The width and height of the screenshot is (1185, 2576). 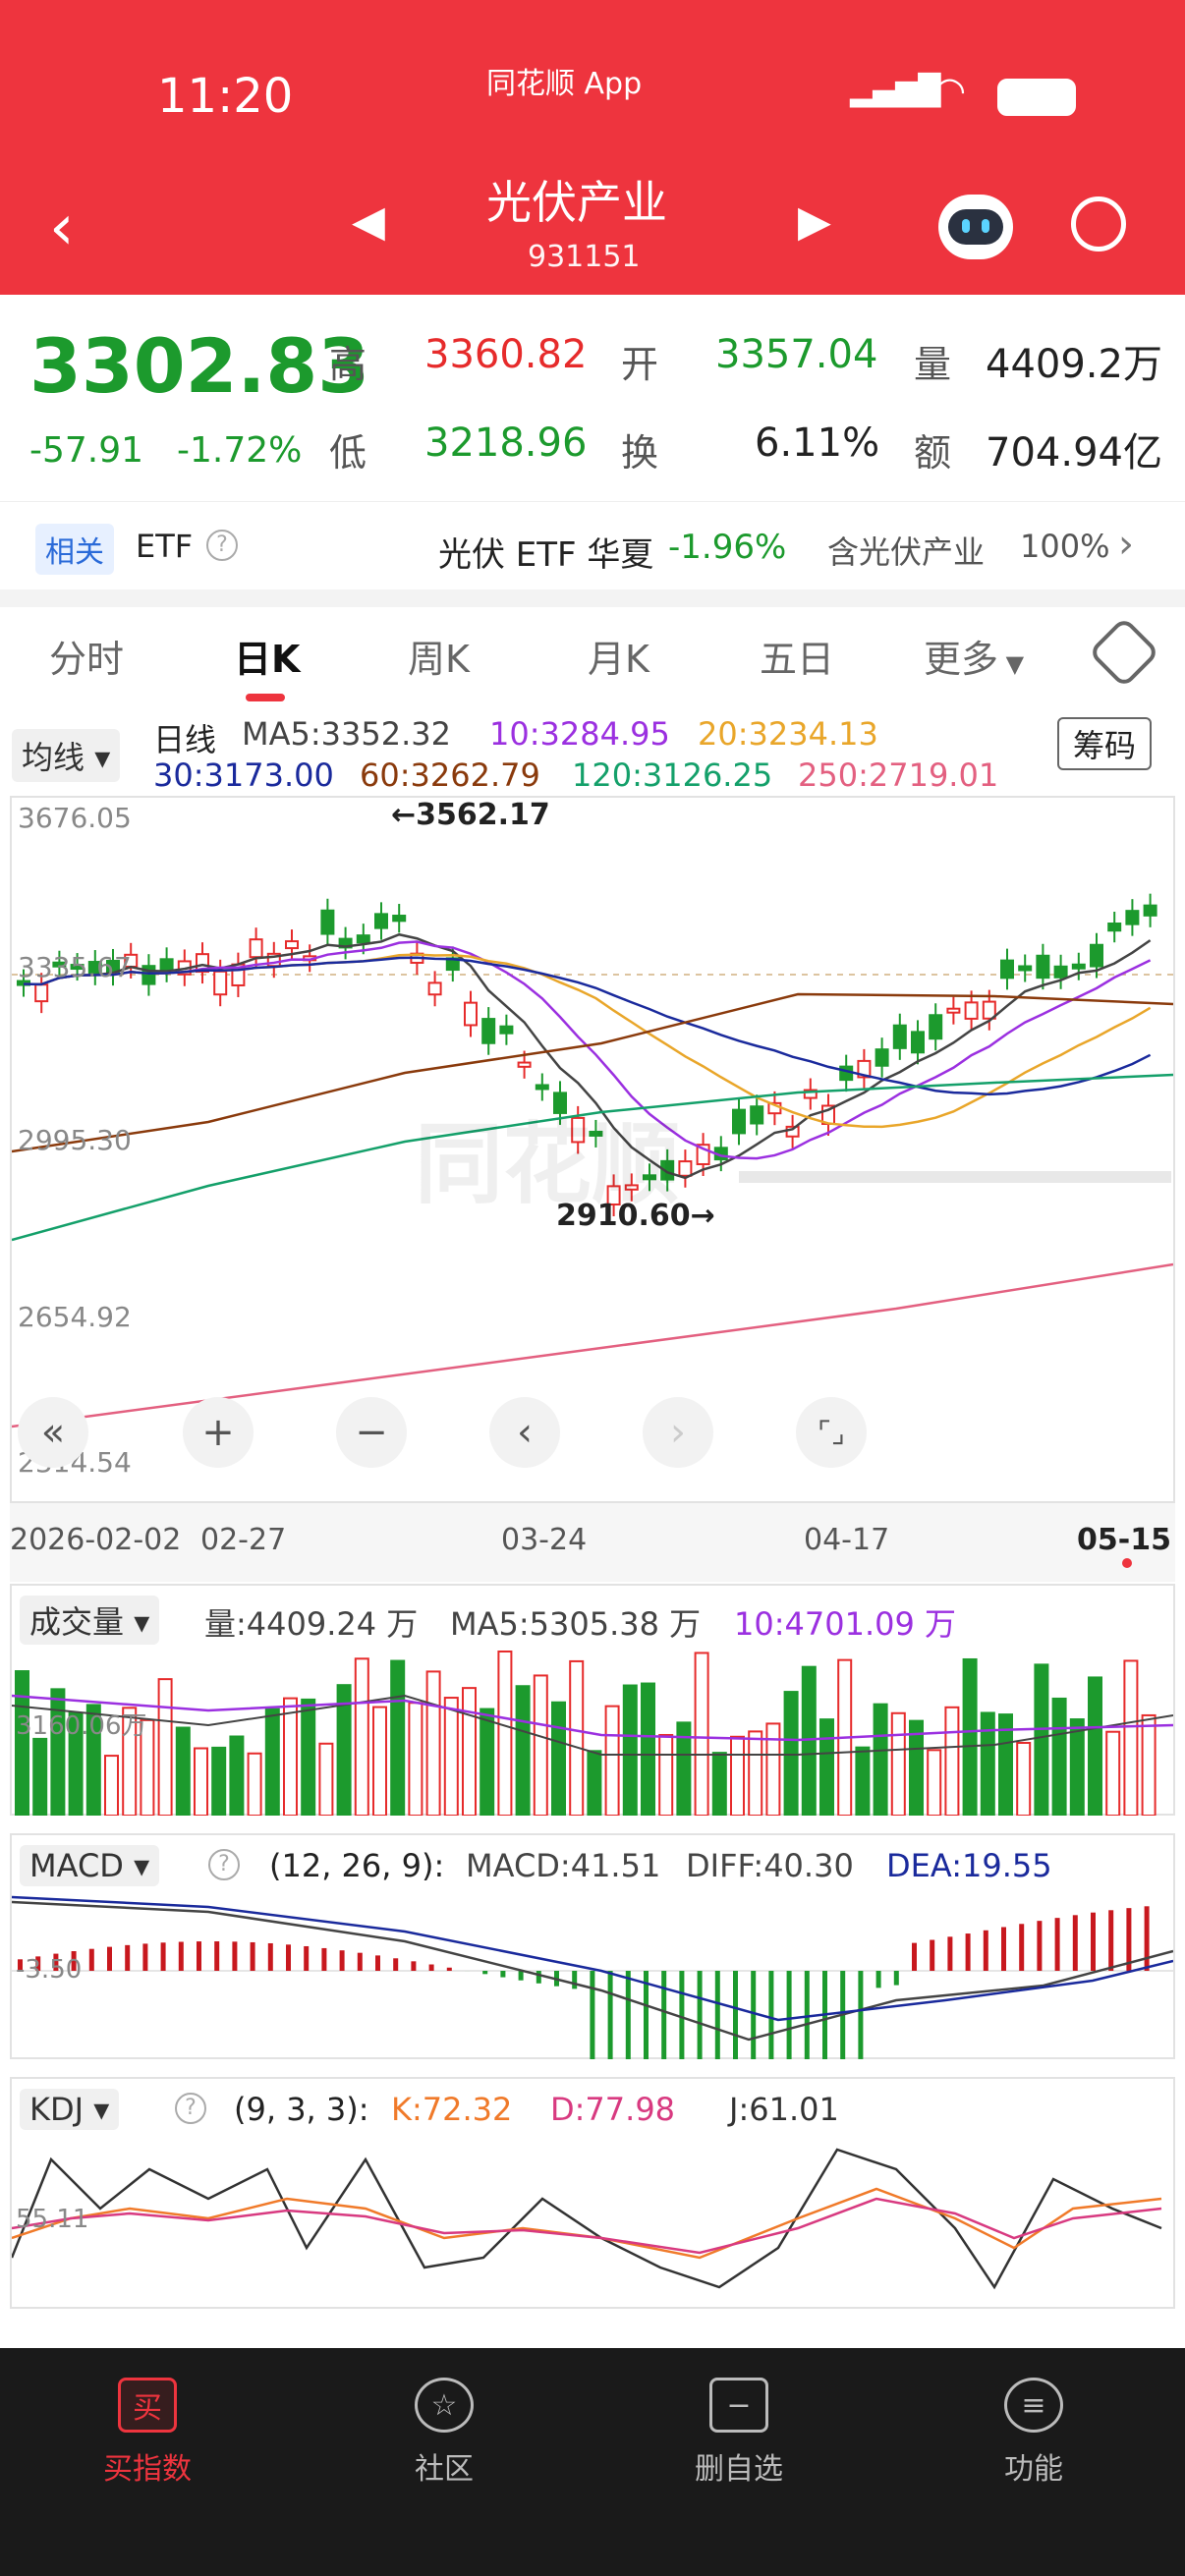 I want to click on x-tick-4: 04-17, so click(x=847, y=1540).